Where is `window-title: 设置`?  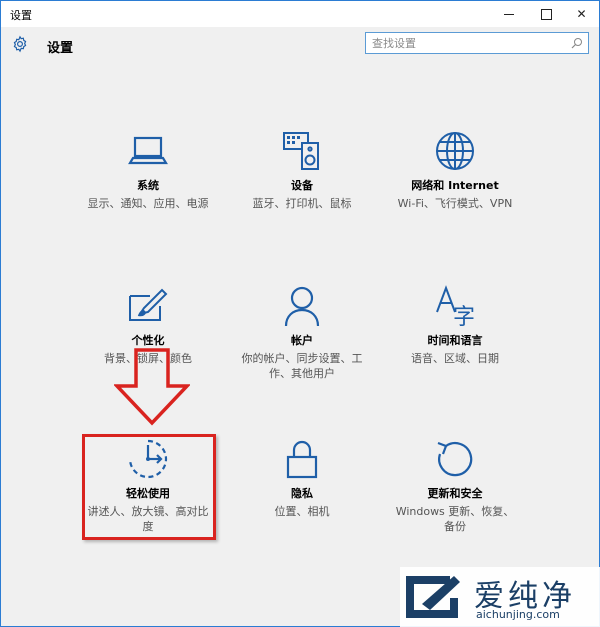 window-title: 设置 is located at coordinates (21, 15).